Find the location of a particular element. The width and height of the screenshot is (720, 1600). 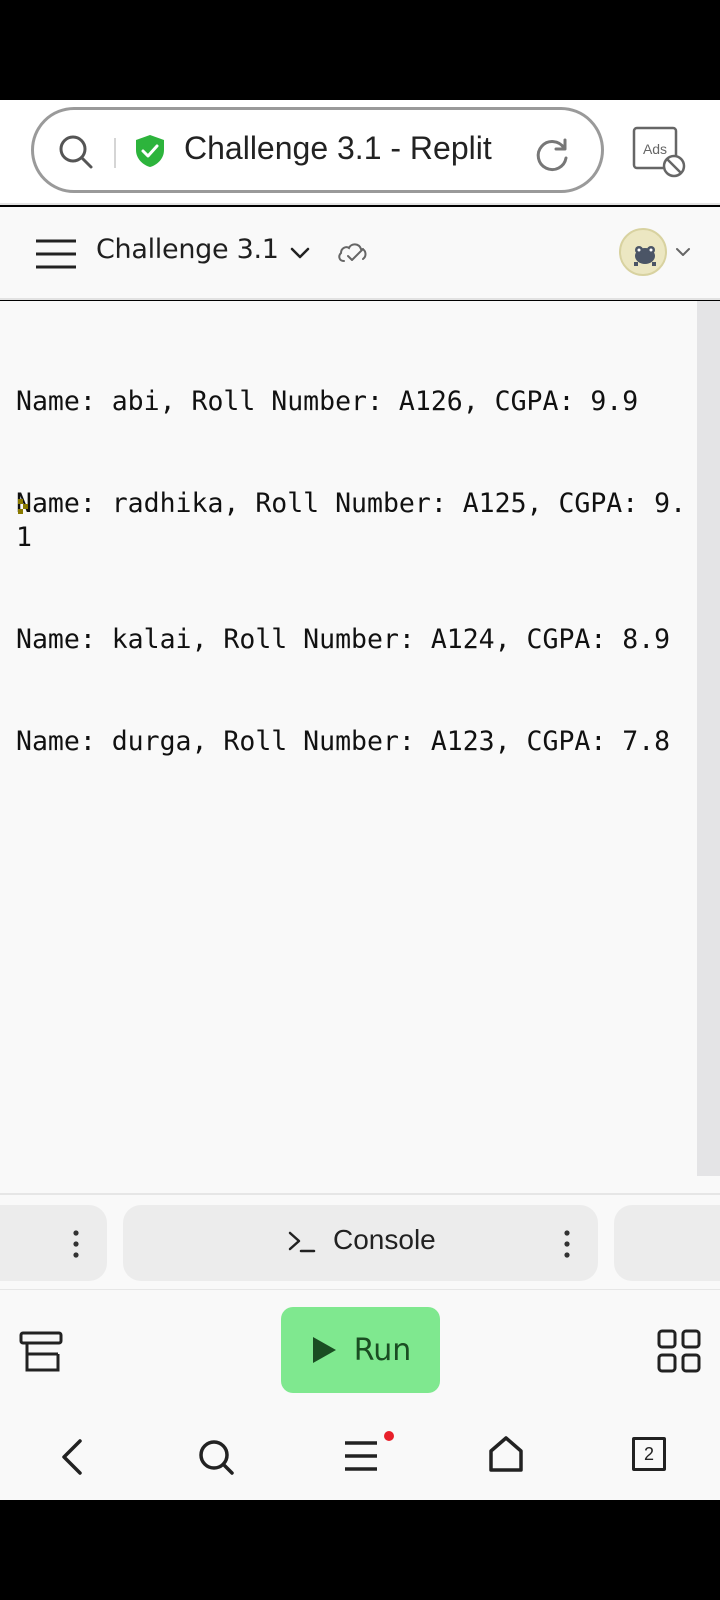

terminal-icon is located at coordinates (302, 1242).